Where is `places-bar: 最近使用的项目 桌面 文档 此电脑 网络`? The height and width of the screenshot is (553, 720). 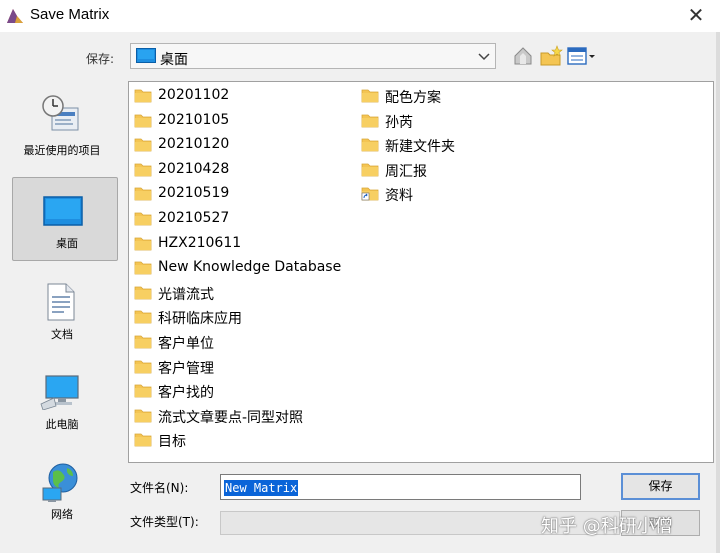
places-bar: 最近使用的项目 桌面 文档 此电脑 网络 is located at coordinates (64, 309).